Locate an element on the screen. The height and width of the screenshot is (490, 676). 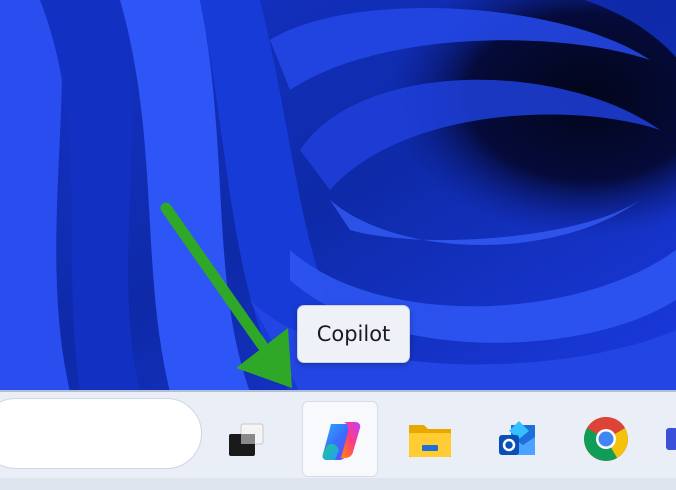
copilot-icon is located at coordinates (341, 441).